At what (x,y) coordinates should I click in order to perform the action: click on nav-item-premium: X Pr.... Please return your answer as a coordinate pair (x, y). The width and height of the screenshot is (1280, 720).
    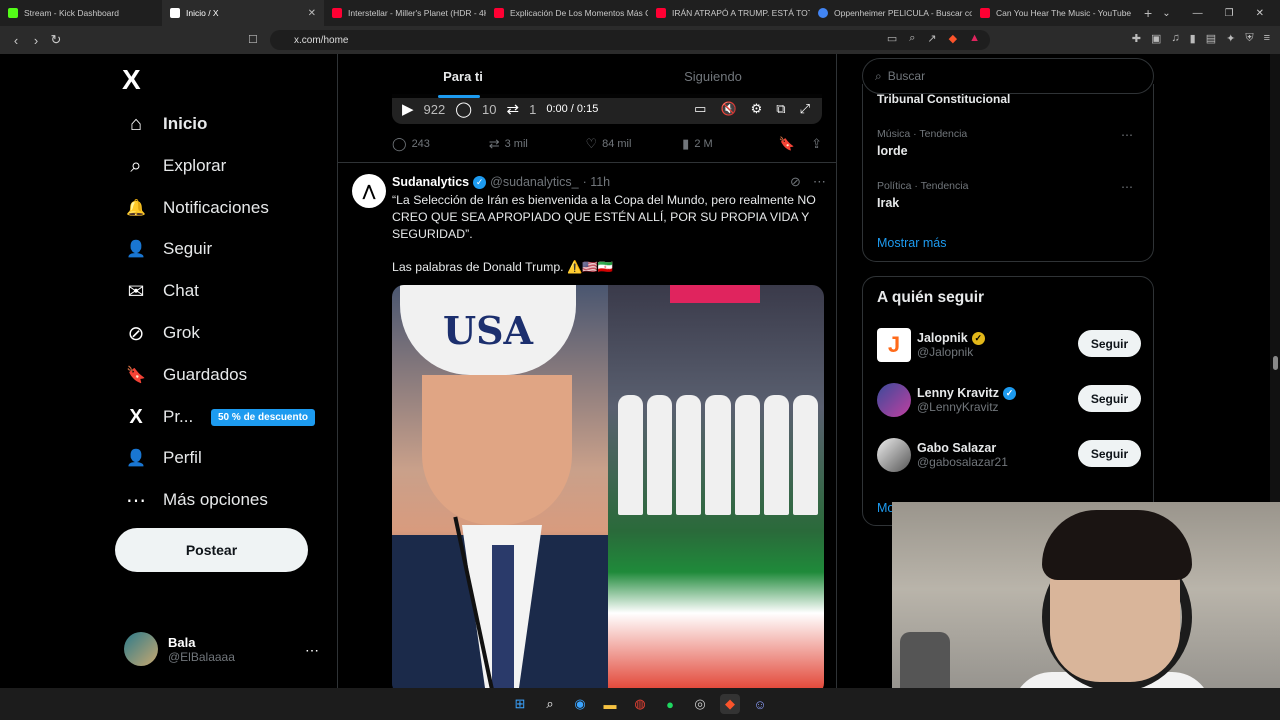
    Looking at the image, I should click on (158, 417).